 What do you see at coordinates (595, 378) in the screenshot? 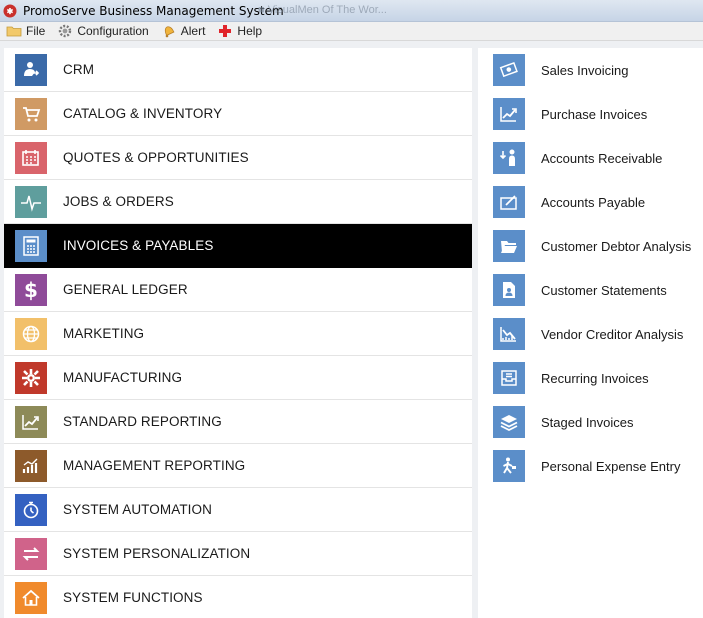
I see `submodule-label: Recurring Invoices` at bounding box center [595, 378].